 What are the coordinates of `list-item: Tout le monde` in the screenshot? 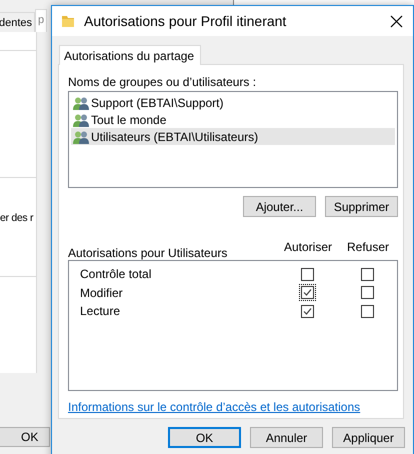 It's located at (233, 119).